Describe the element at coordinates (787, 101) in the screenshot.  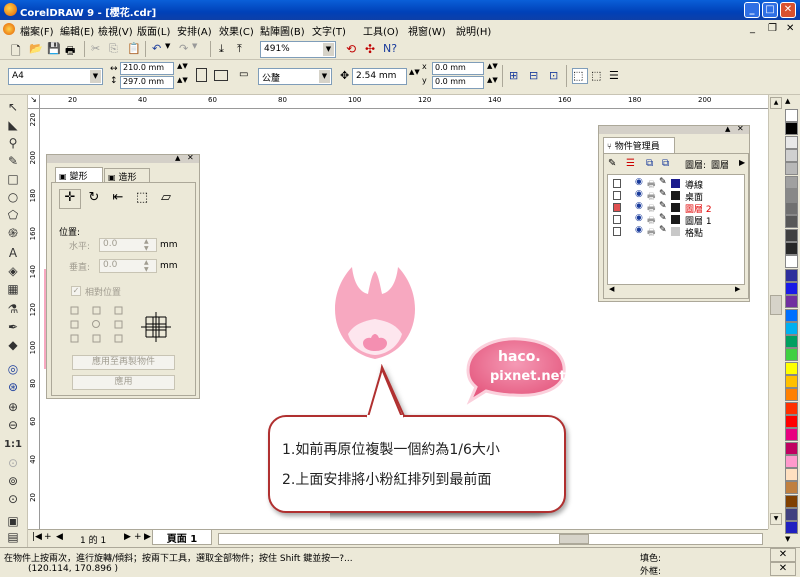
I see `palette-up-icon: ▲` at that location.